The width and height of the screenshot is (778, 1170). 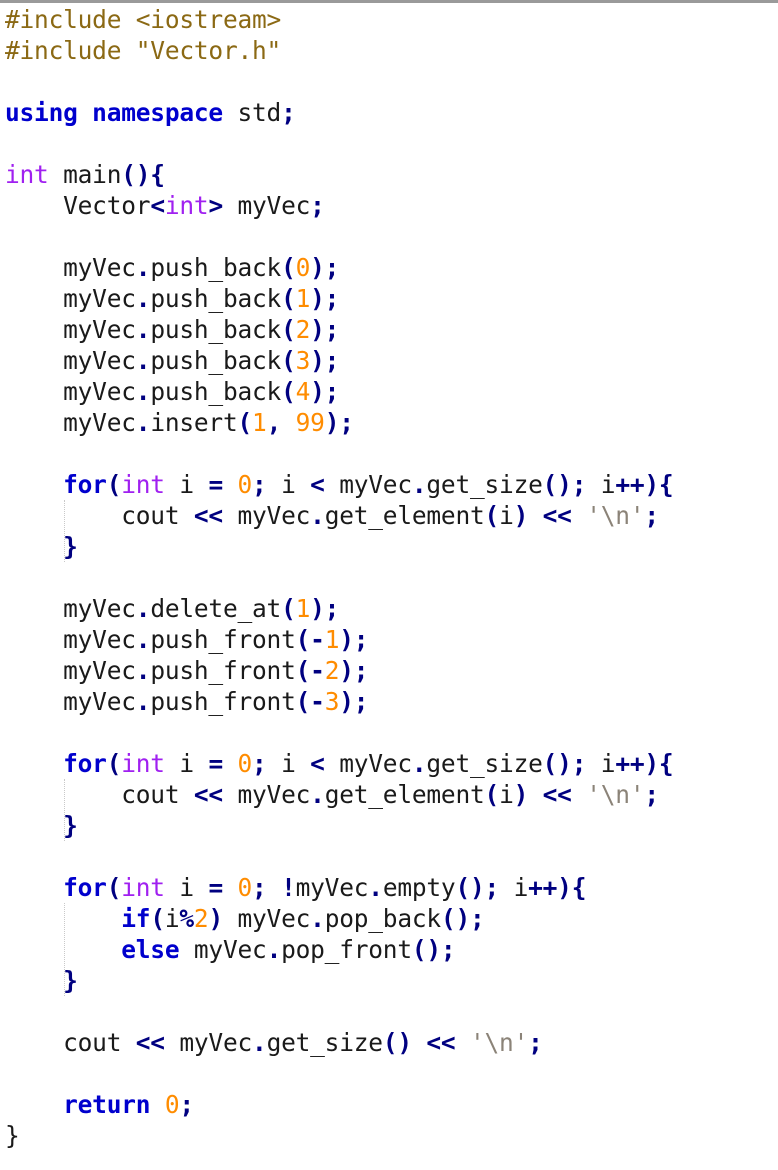 I want to click on code-token-op: %, so click(x=186, y=918).